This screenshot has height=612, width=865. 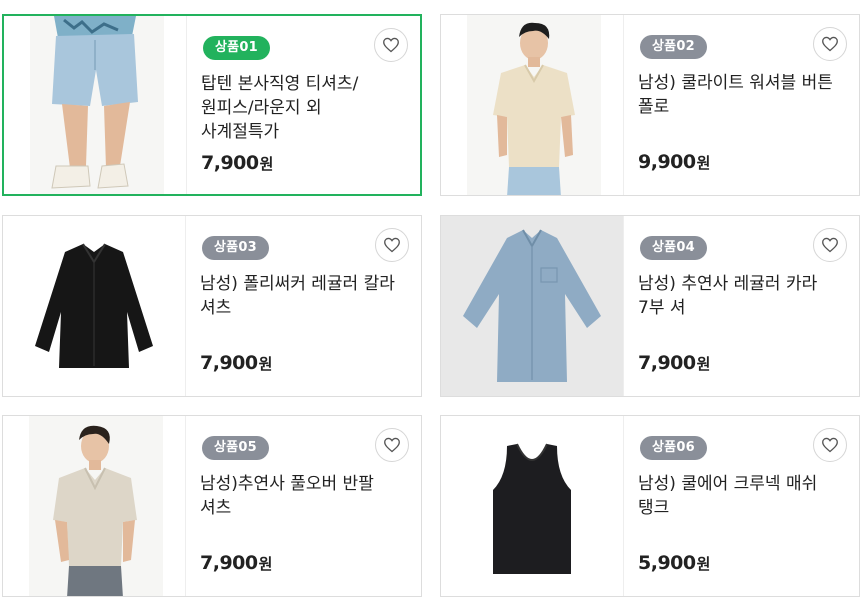 What do you see at coordinates (235, 248) in the screenshot?
I see `product-rank-badge: 상품03` at bounding box center [235, 248].